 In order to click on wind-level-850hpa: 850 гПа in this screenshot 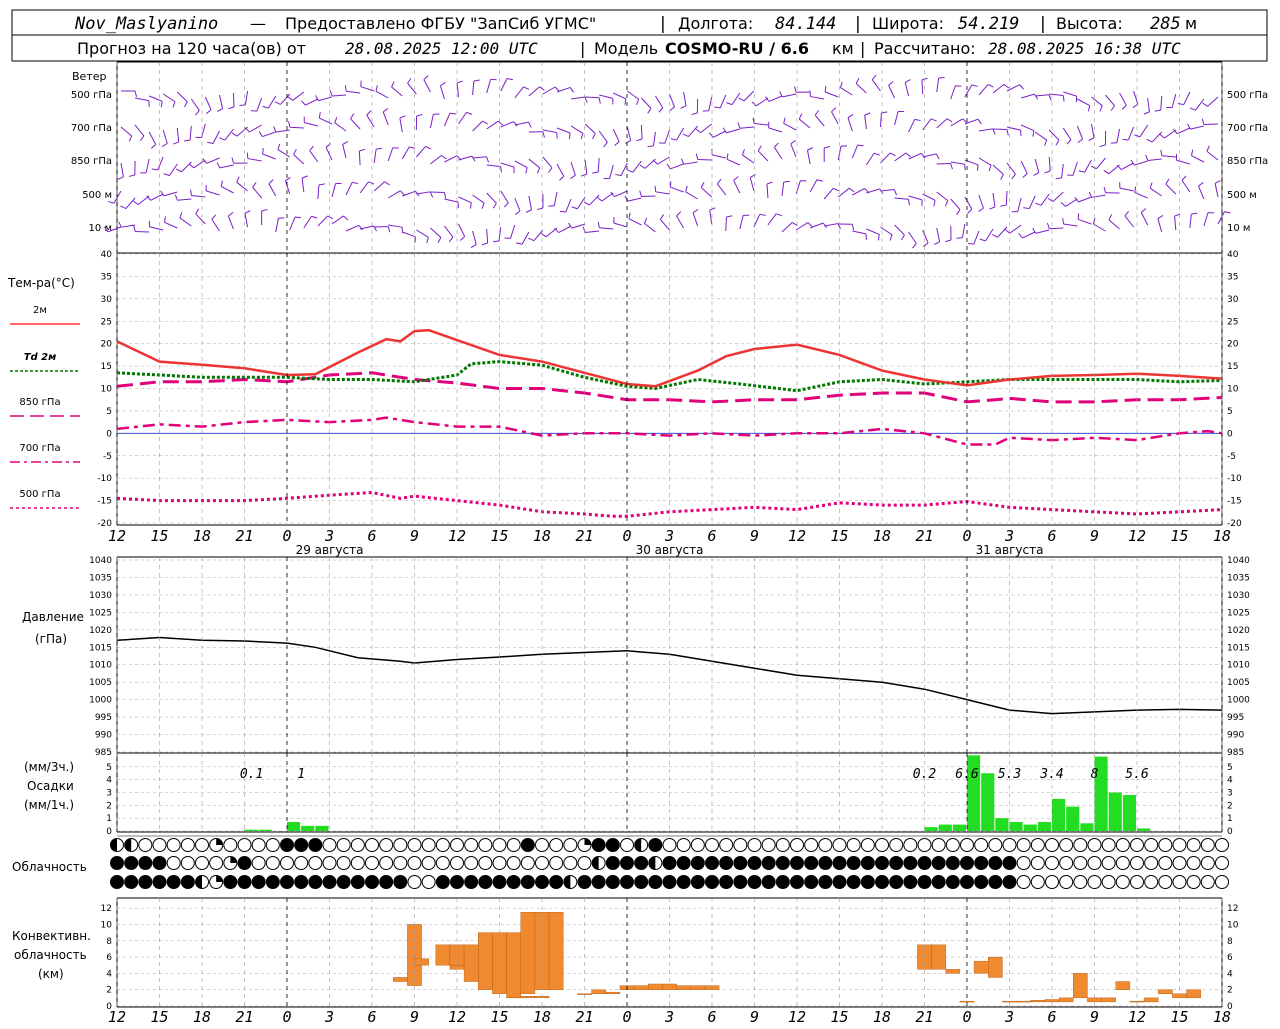, I will do `click(91, 161)`.